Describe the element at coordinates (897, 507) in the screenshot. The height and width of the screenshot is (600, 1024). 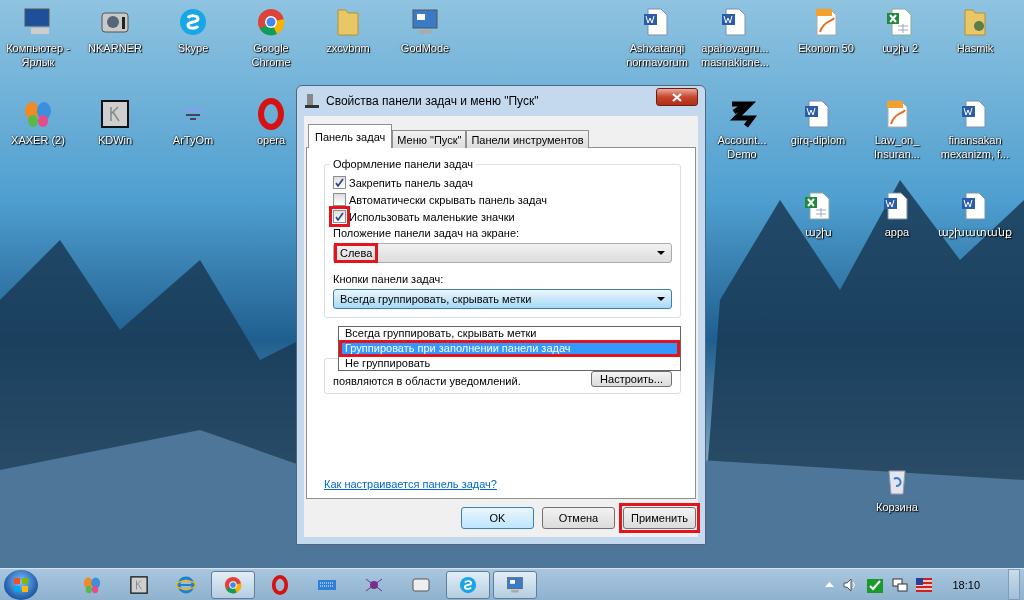
I see `desktop-icon-label: Корзина` at that location.